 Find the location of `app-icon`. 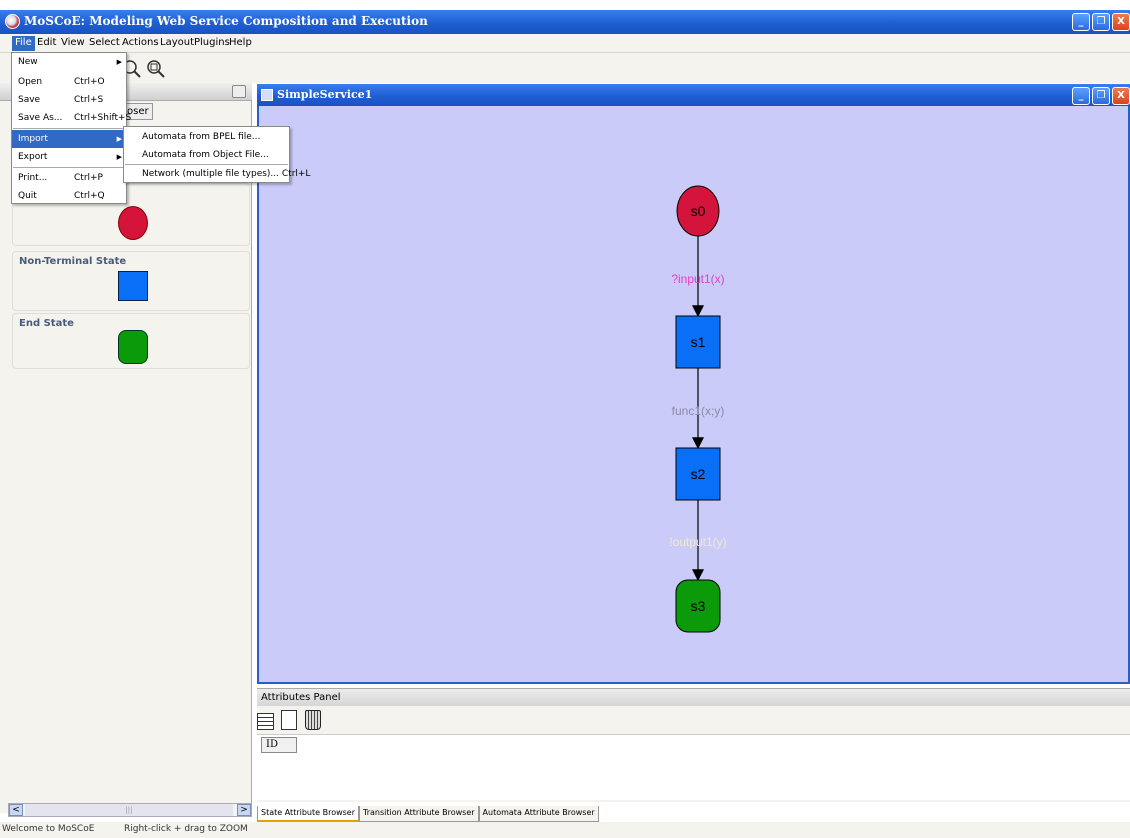

app-icon is located at coordinates (12, 21).